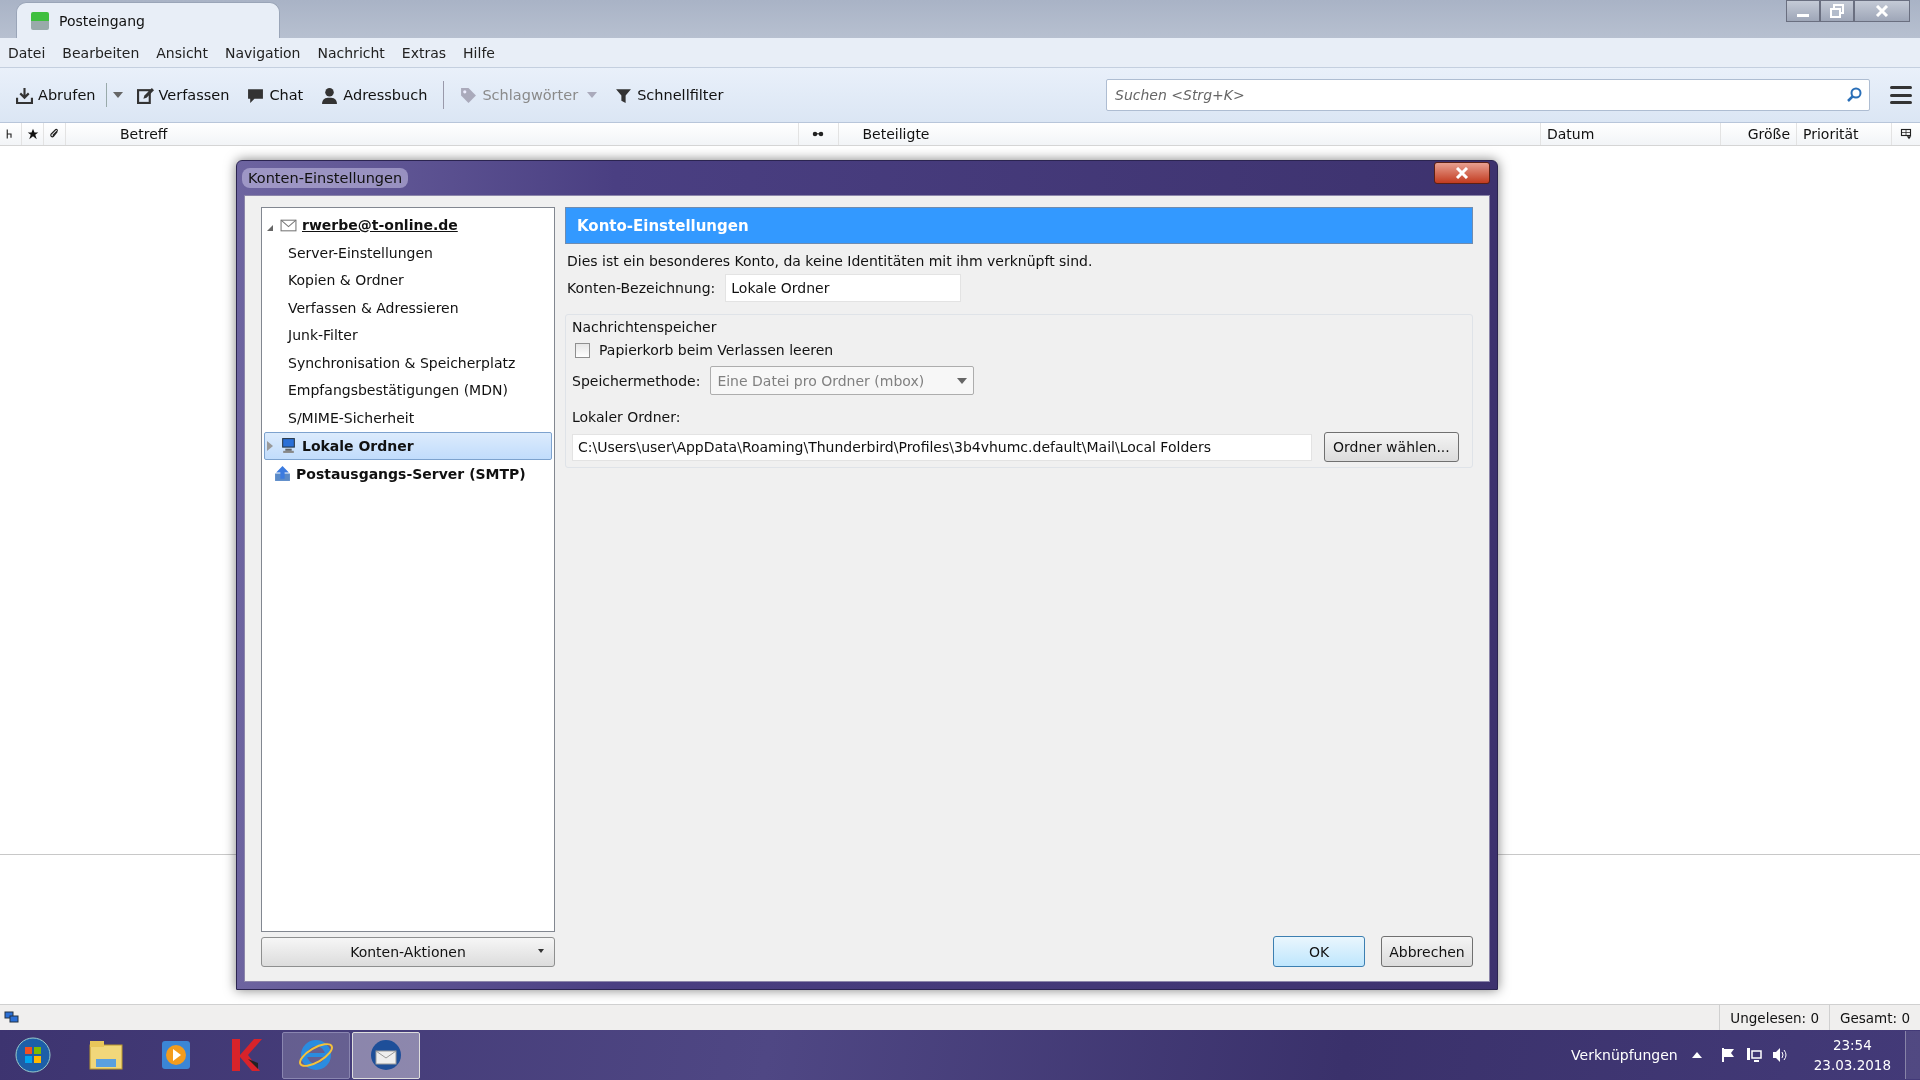 This screenshot has height=1080, width=1920. What do you see at coordinates (408, 952) in the screenshot?
I see `account-actions-button: Konten-Aktionen` at bounding box center [408, 952].